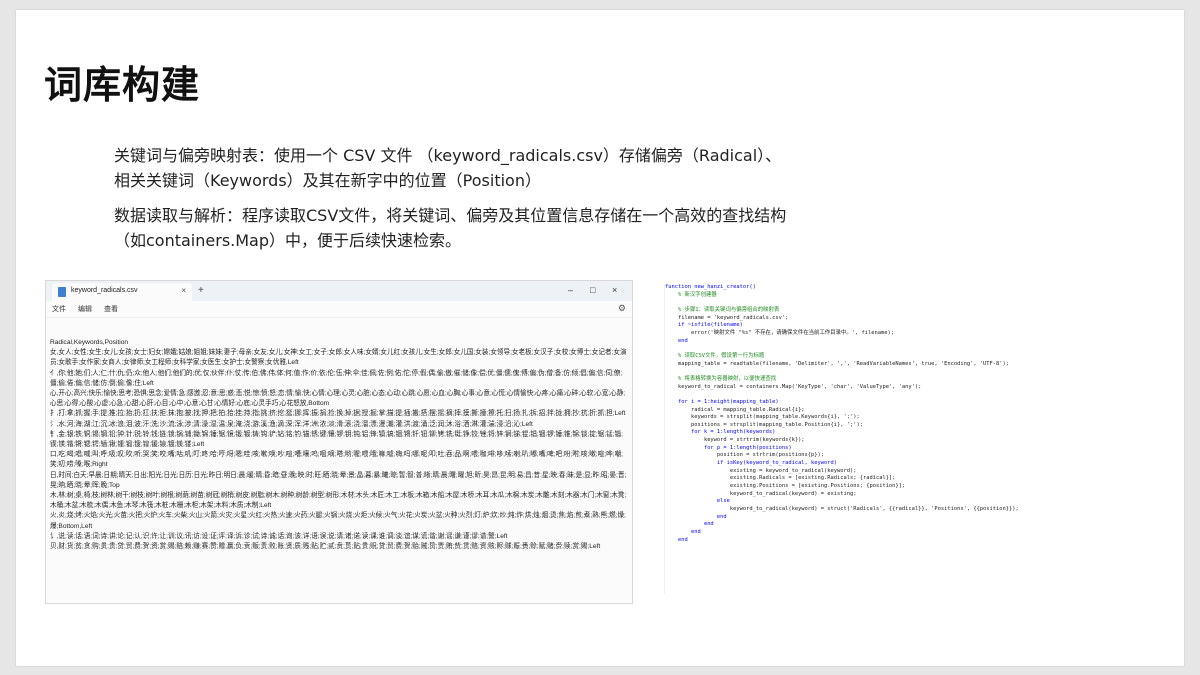  What do you see at coordinates (201, 290) in the screenshot?
I see `new-tab-button: +` at bounding box center [201, 290].